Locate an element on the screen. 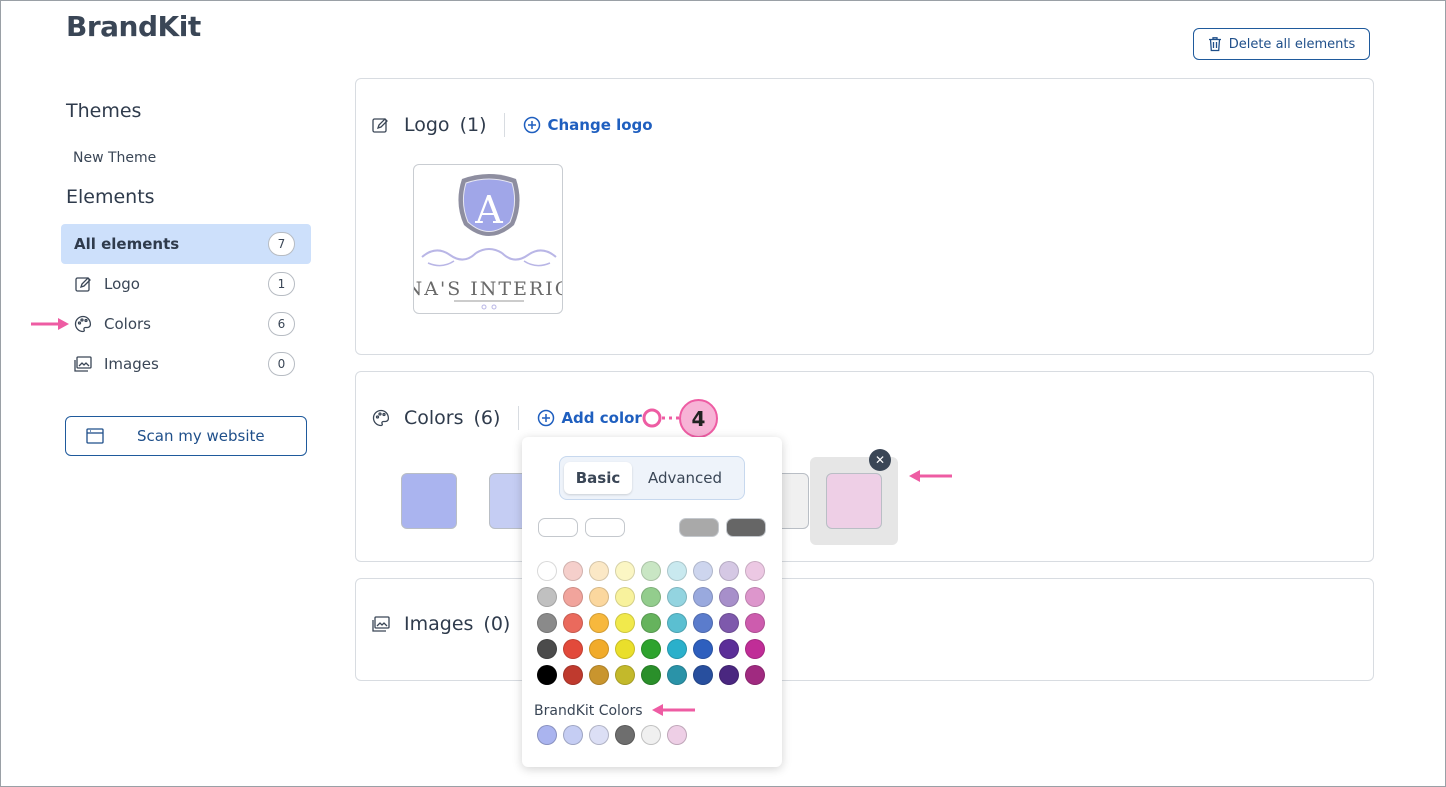 The height and width of the screenshot is (787, 1446). picker-mode-toggle: Basic Advanced is located at coordinates (652, 478).